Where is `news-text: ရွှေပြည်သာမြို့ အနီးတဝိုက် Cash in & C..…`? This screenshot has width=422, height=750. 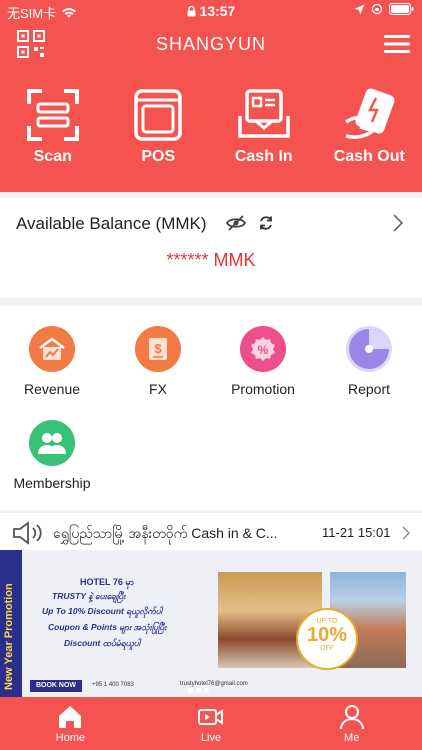
news-text: ရွှေပြည်သာမြို့ အနီးတဝိုက် Cash in & C..… is located at coordinates (165, 533).